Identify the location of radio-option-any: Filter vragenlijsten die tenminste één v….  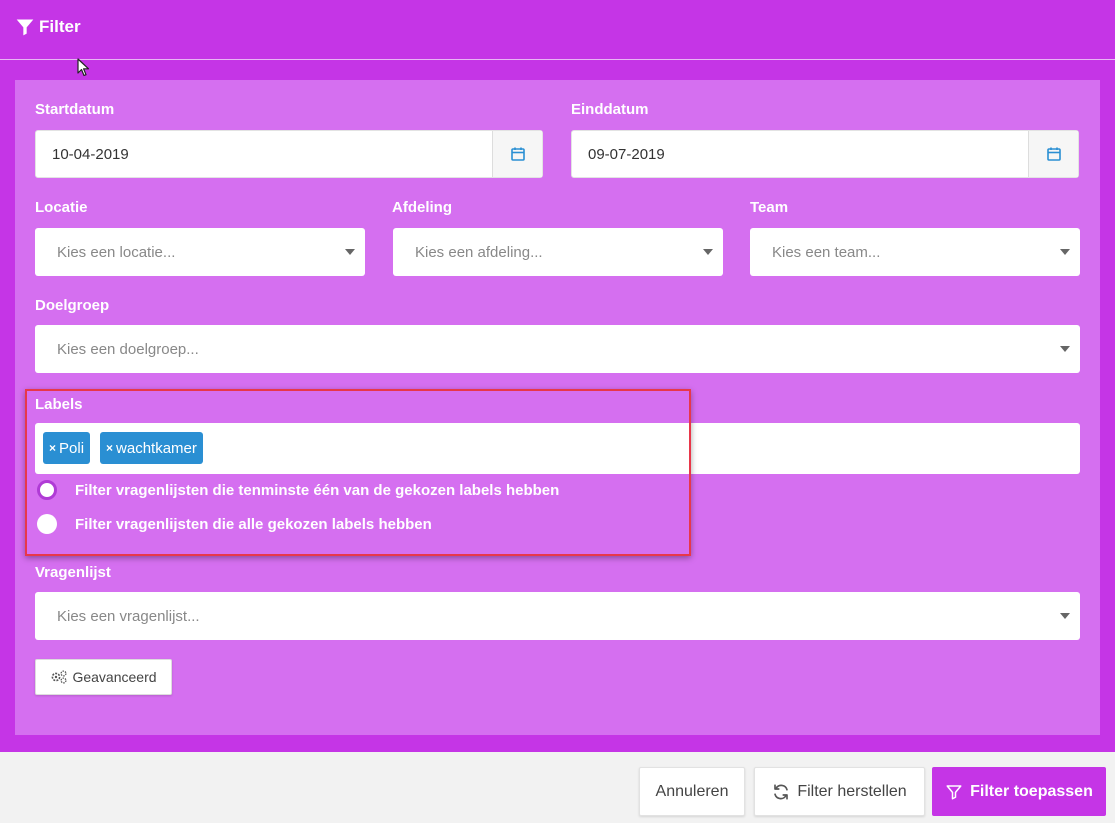
(298, 490).